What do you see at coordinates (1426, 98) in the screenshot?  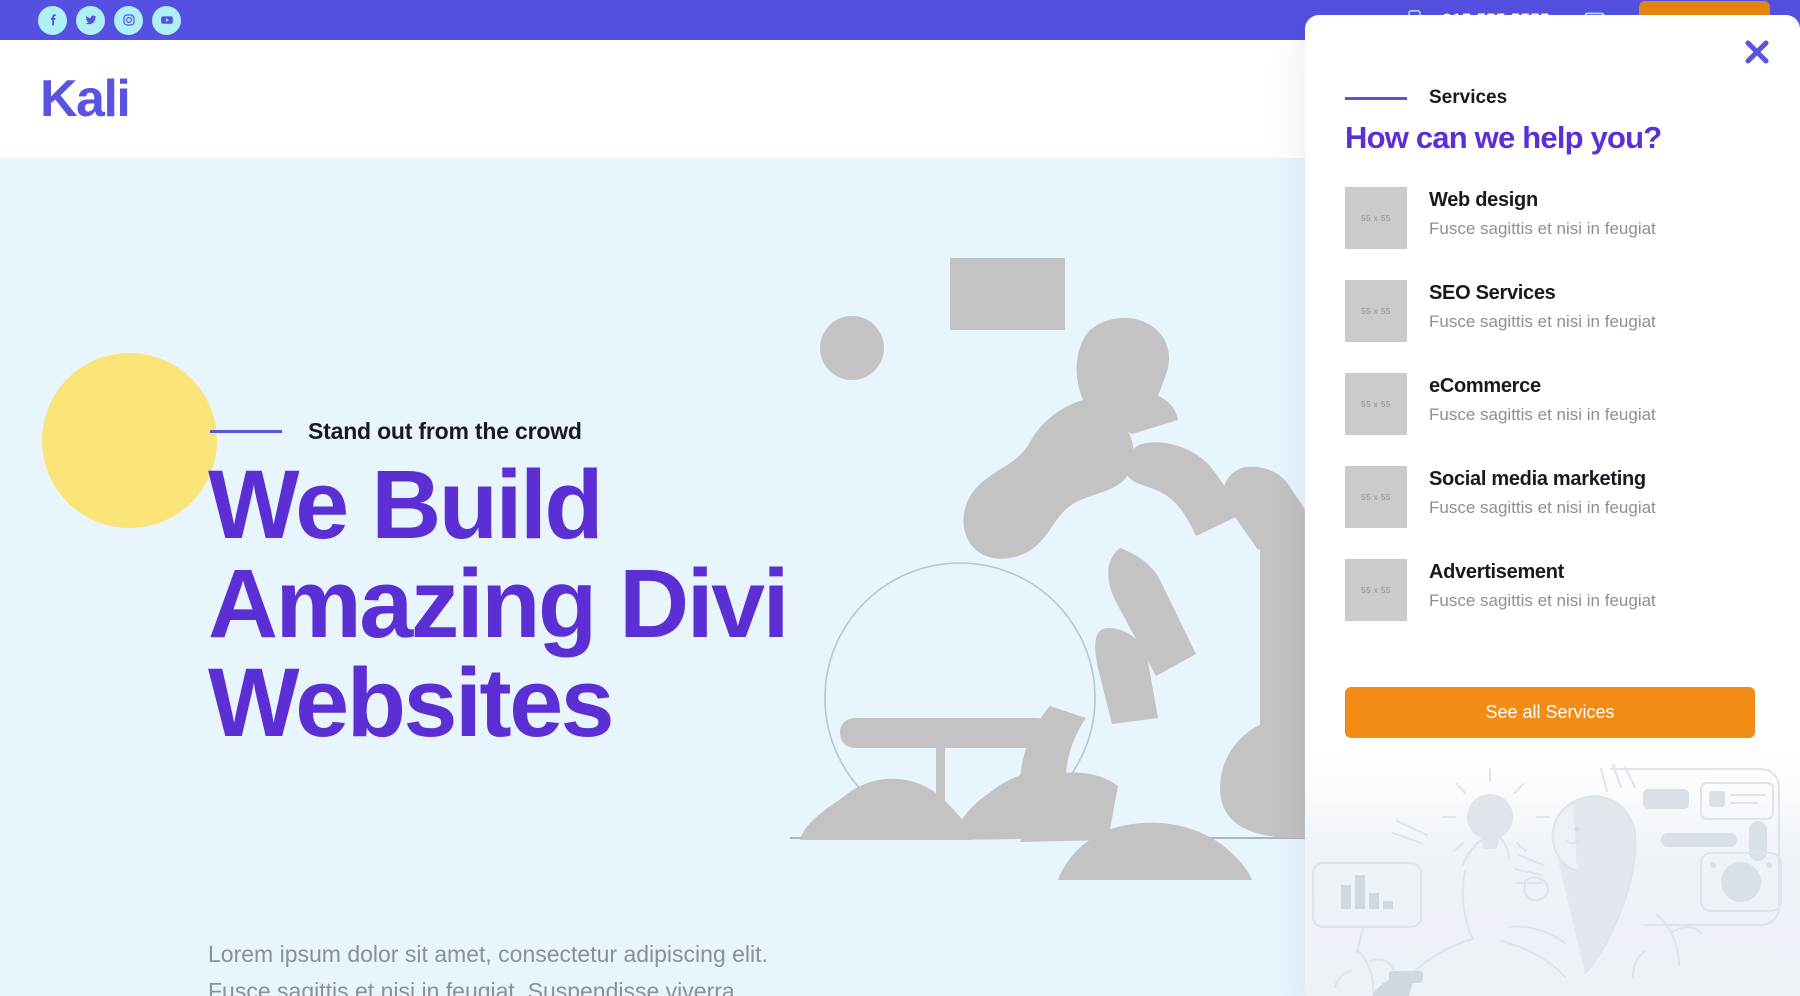 I see `panel-eyebrow: Services` at bounding box center [1426, 98].